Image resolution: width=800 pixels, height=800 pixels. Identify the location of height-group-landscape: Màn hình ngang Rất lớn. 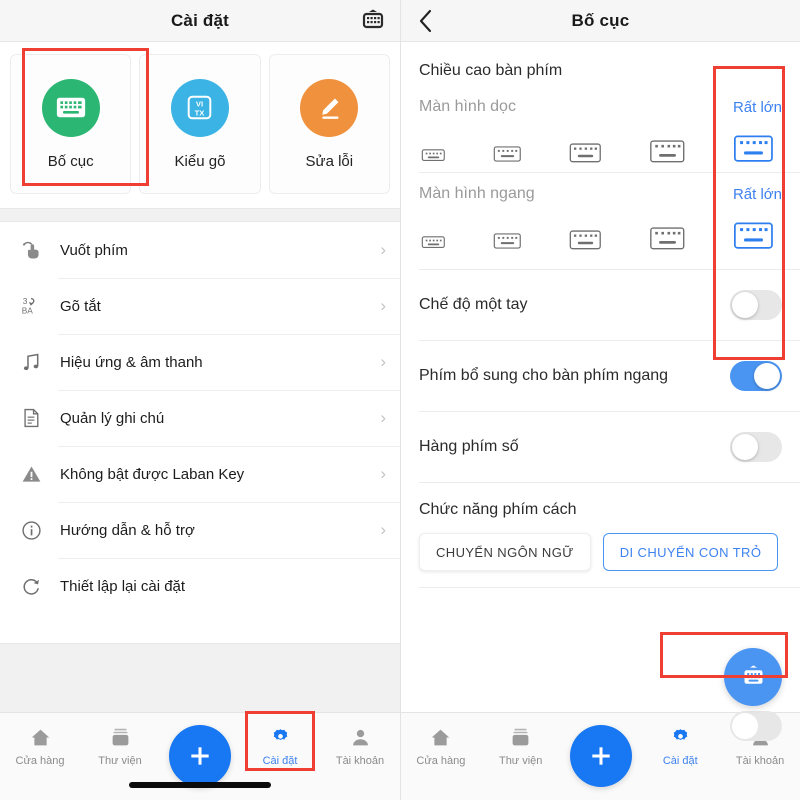
(600, 216).